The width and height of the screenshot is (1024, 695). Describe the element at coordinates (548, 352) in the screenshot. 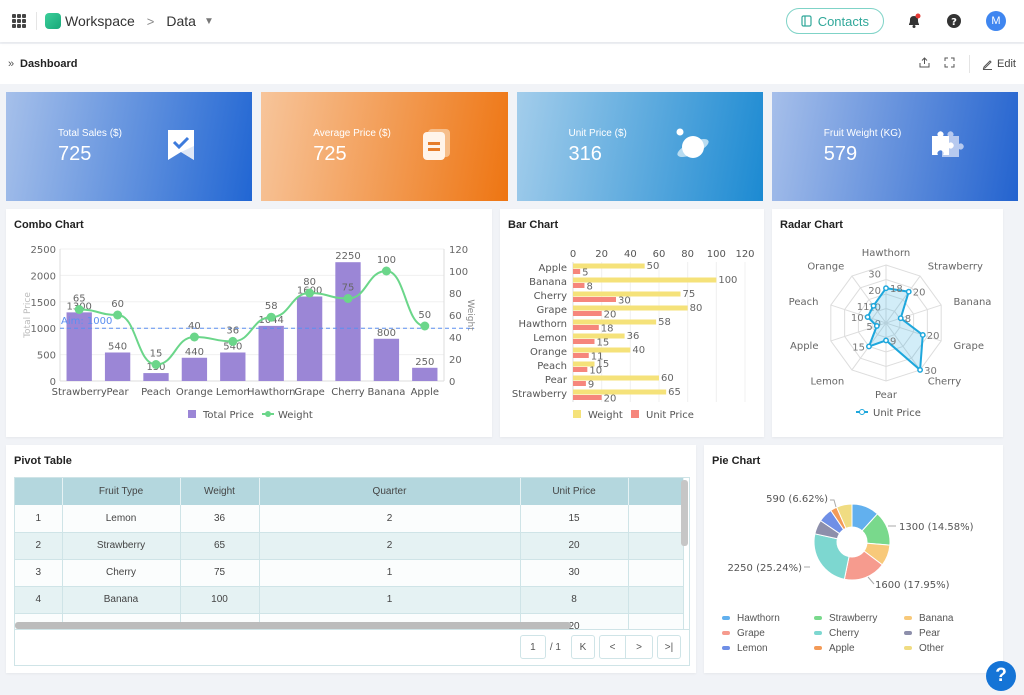

I see `y-tick-label: Orange` at that location.